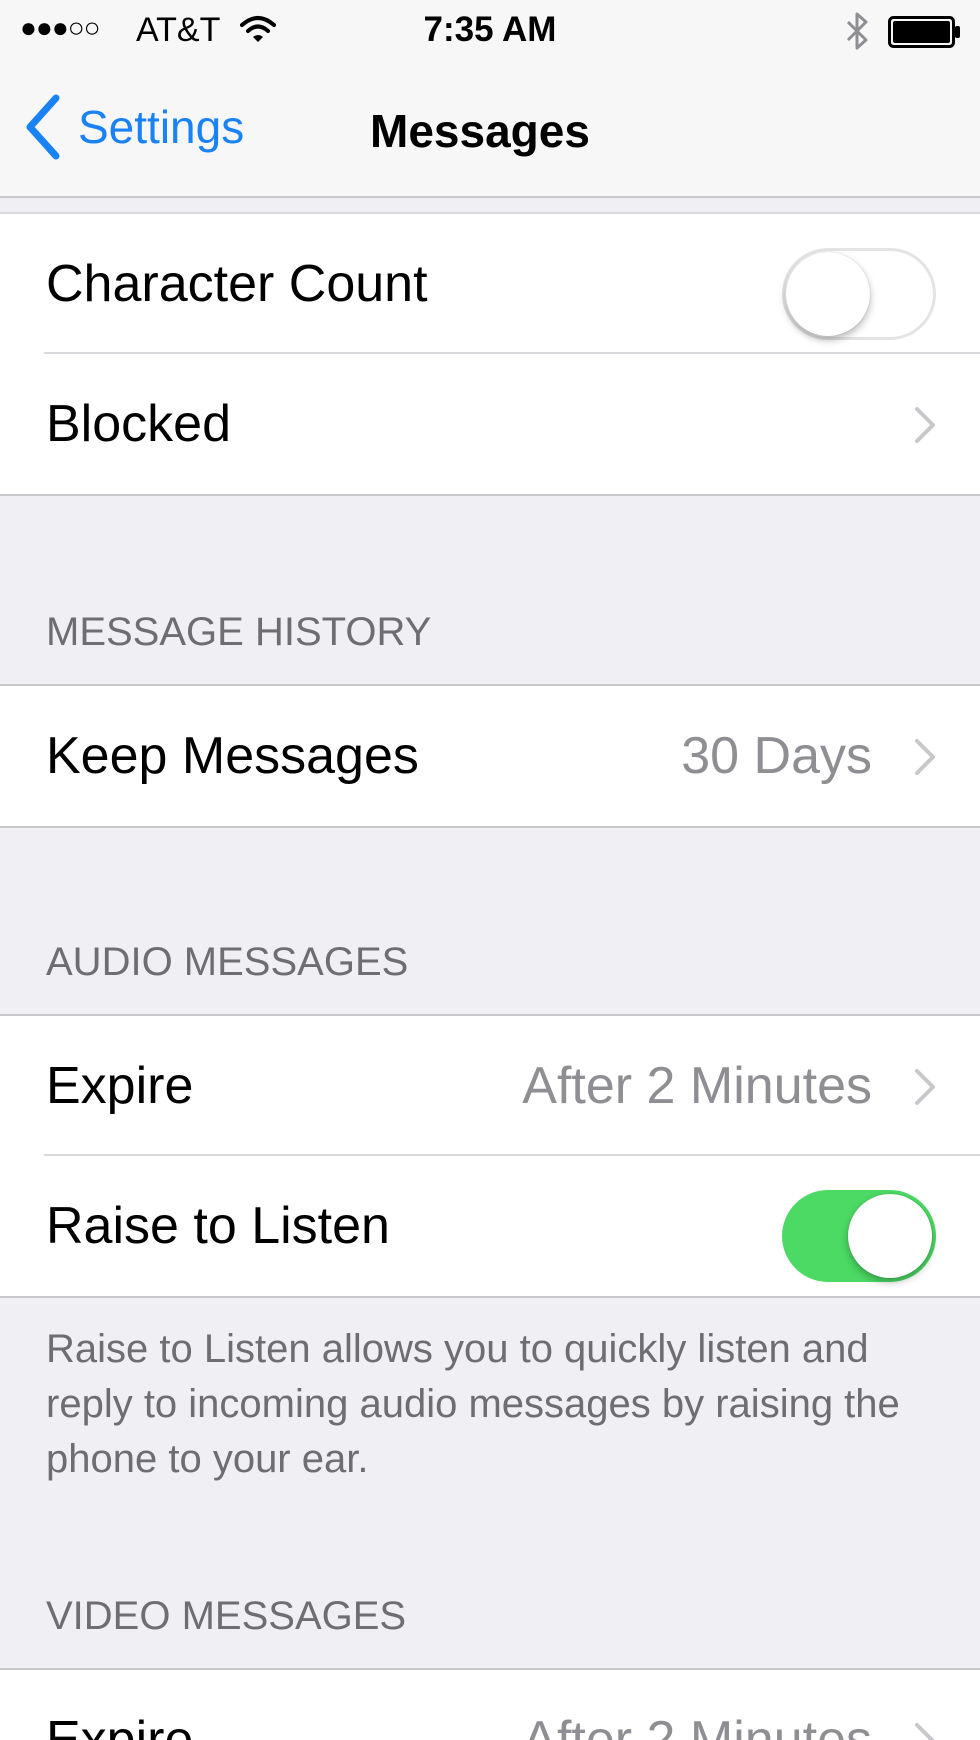  What do you see at coordinates (239, 632) in the screenshot?
I see `message-history-header: MESSAGE HISTORY` at bounding box center [239, 632].